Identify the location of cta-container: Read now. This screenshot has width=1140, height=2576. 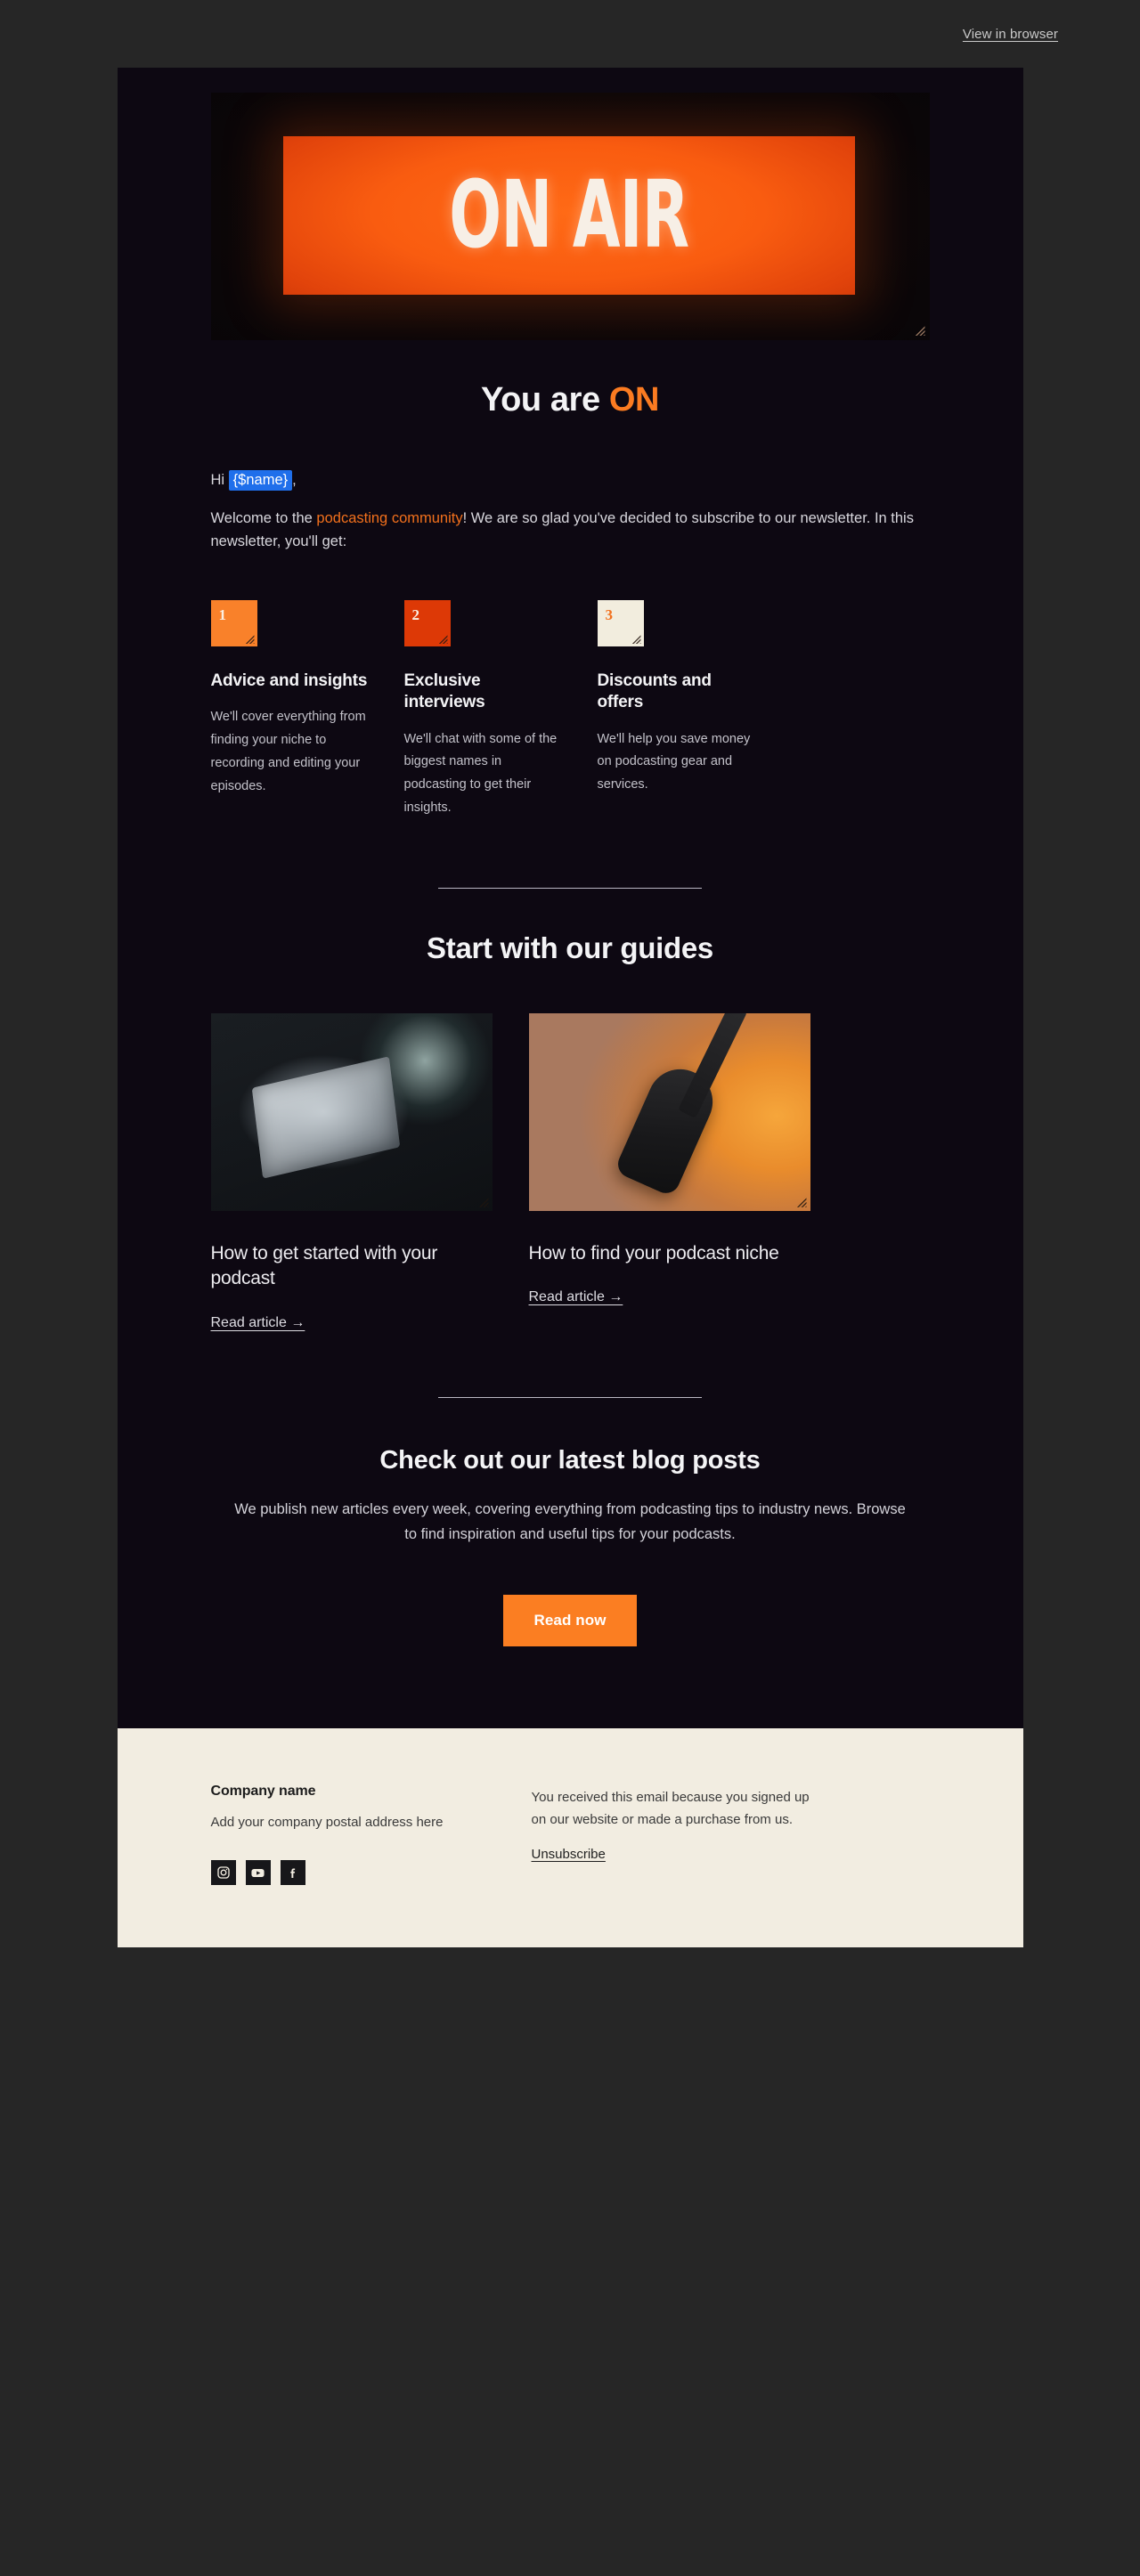
(570, 1621).